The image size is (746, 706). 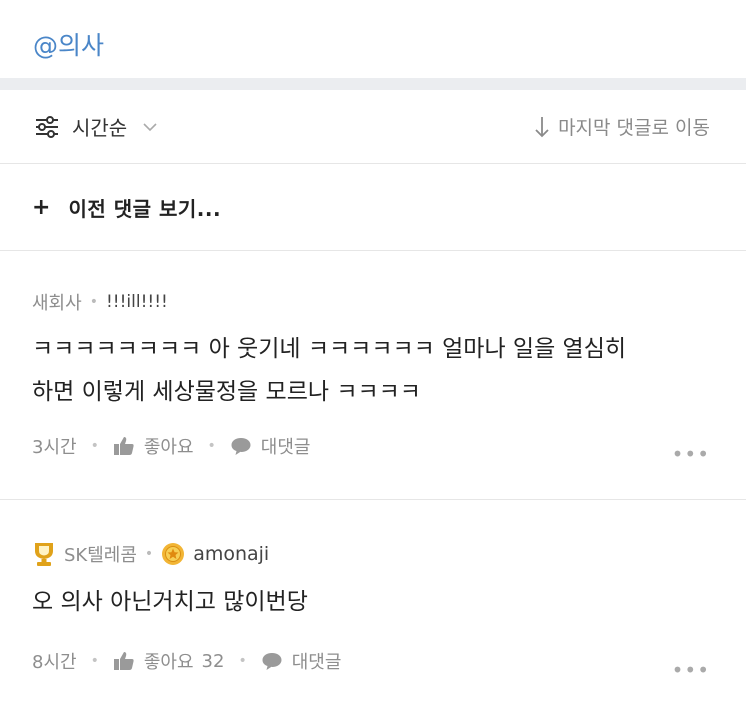 What do you see at coordinates (68, 44) in the screenshot?
I see `mention-tag: @의사` at bounding box center [68, 44].